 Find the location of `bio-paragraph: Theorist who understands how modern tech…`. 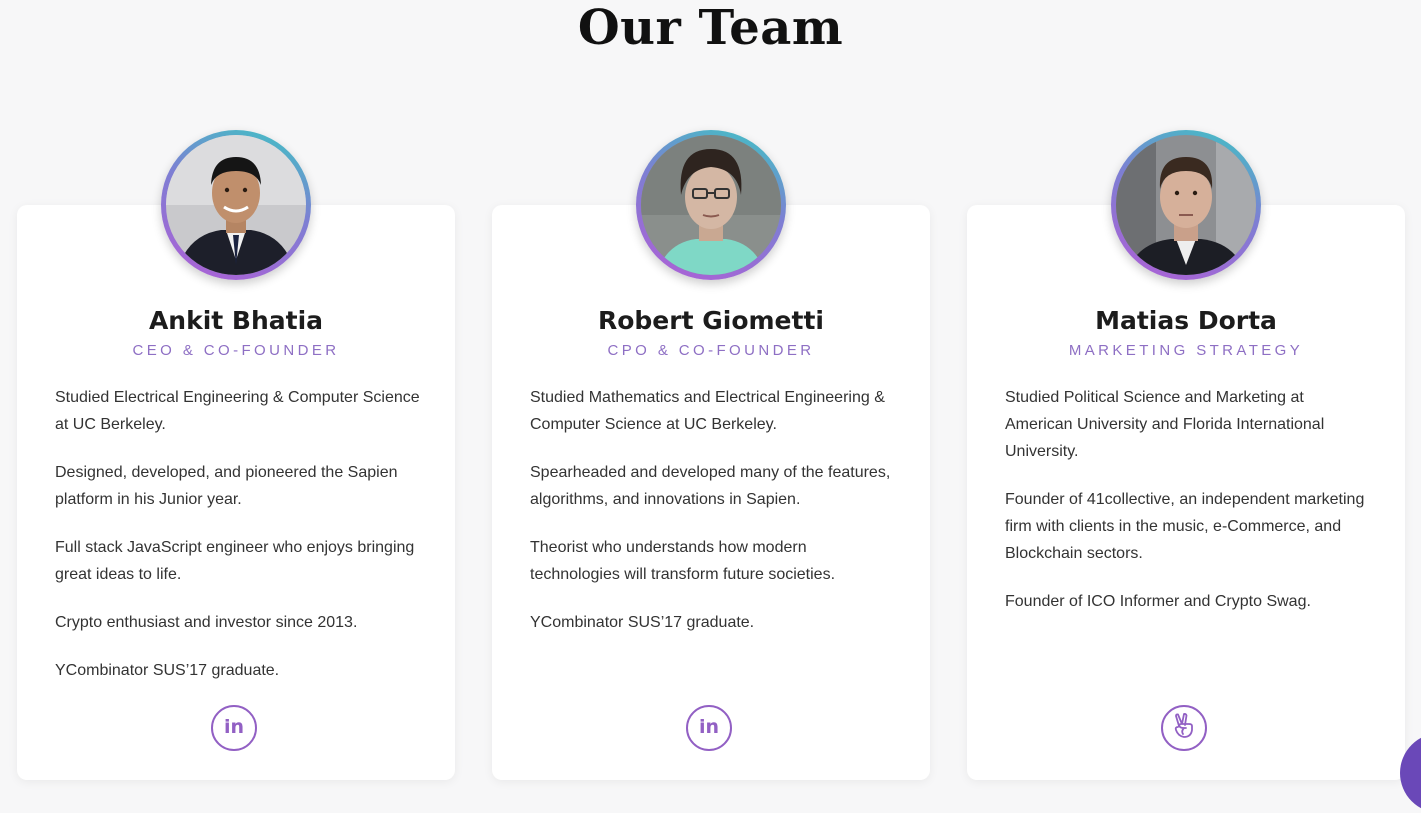

bio-paragraph: Theorist who understands how modern tech… is located at coordinates (683, 561).